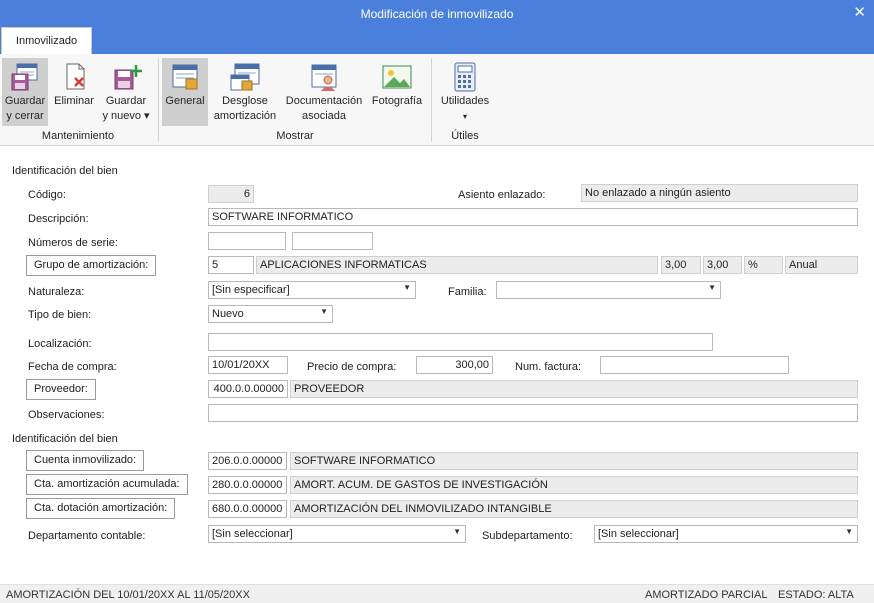  I want to click on status-badge: ESTADO: ALTA, so click(816, 595).